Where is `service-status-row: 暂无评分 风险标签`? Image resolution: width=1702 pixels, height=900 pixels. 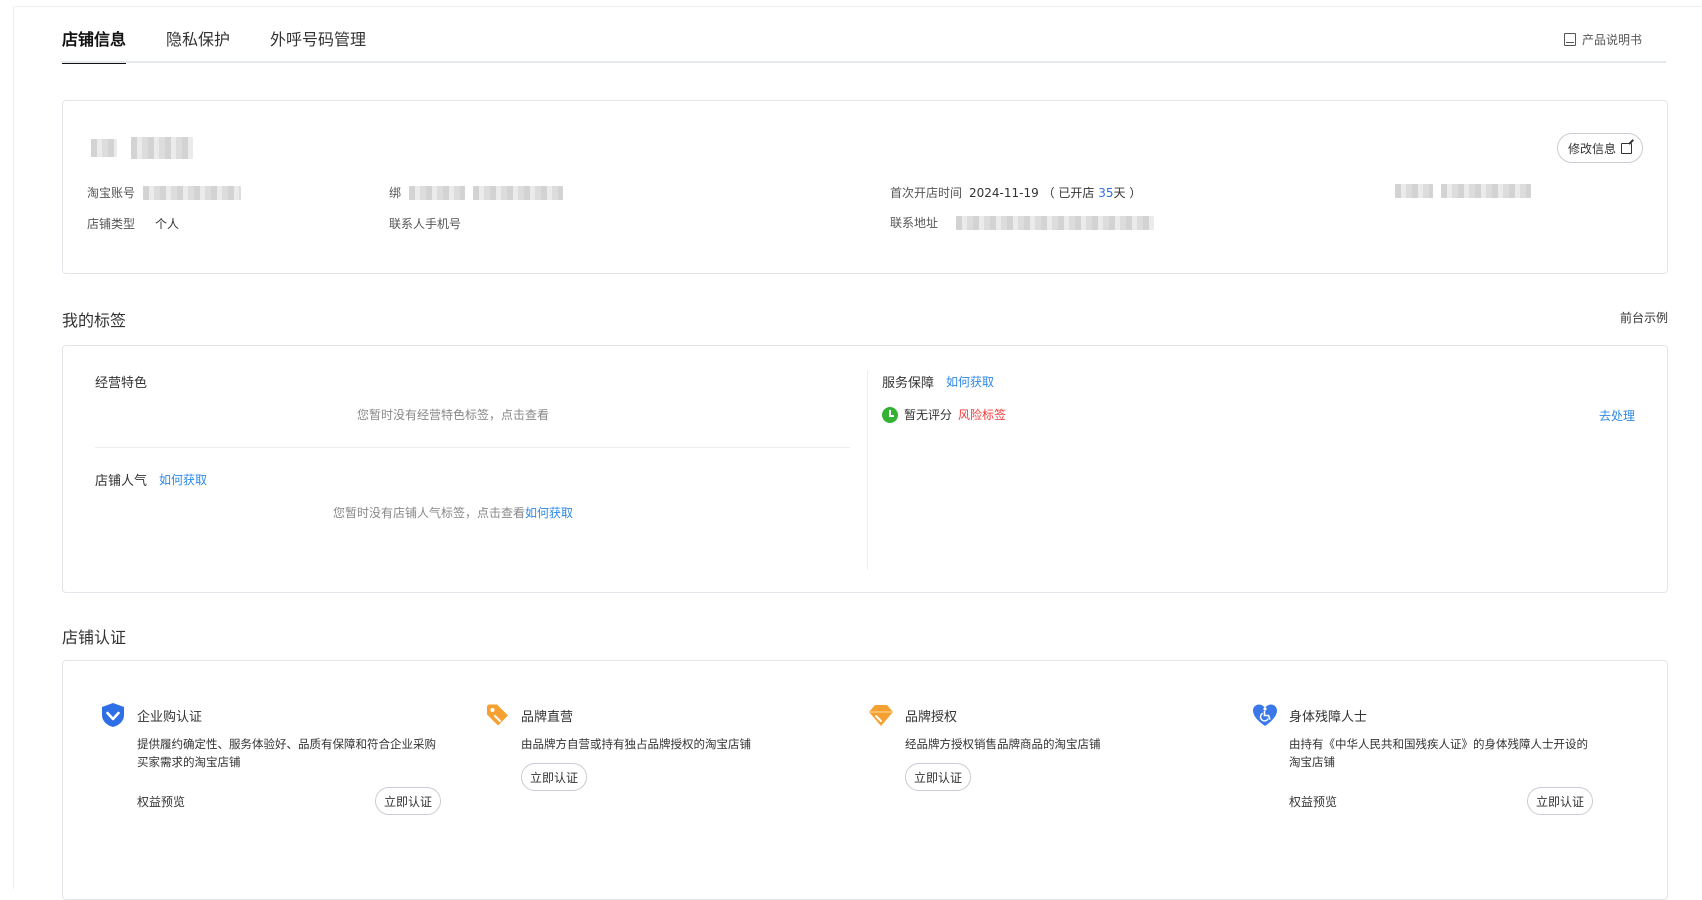
service-status-row: 暂无评分 风险标签 is located at coordinates (944, 414).